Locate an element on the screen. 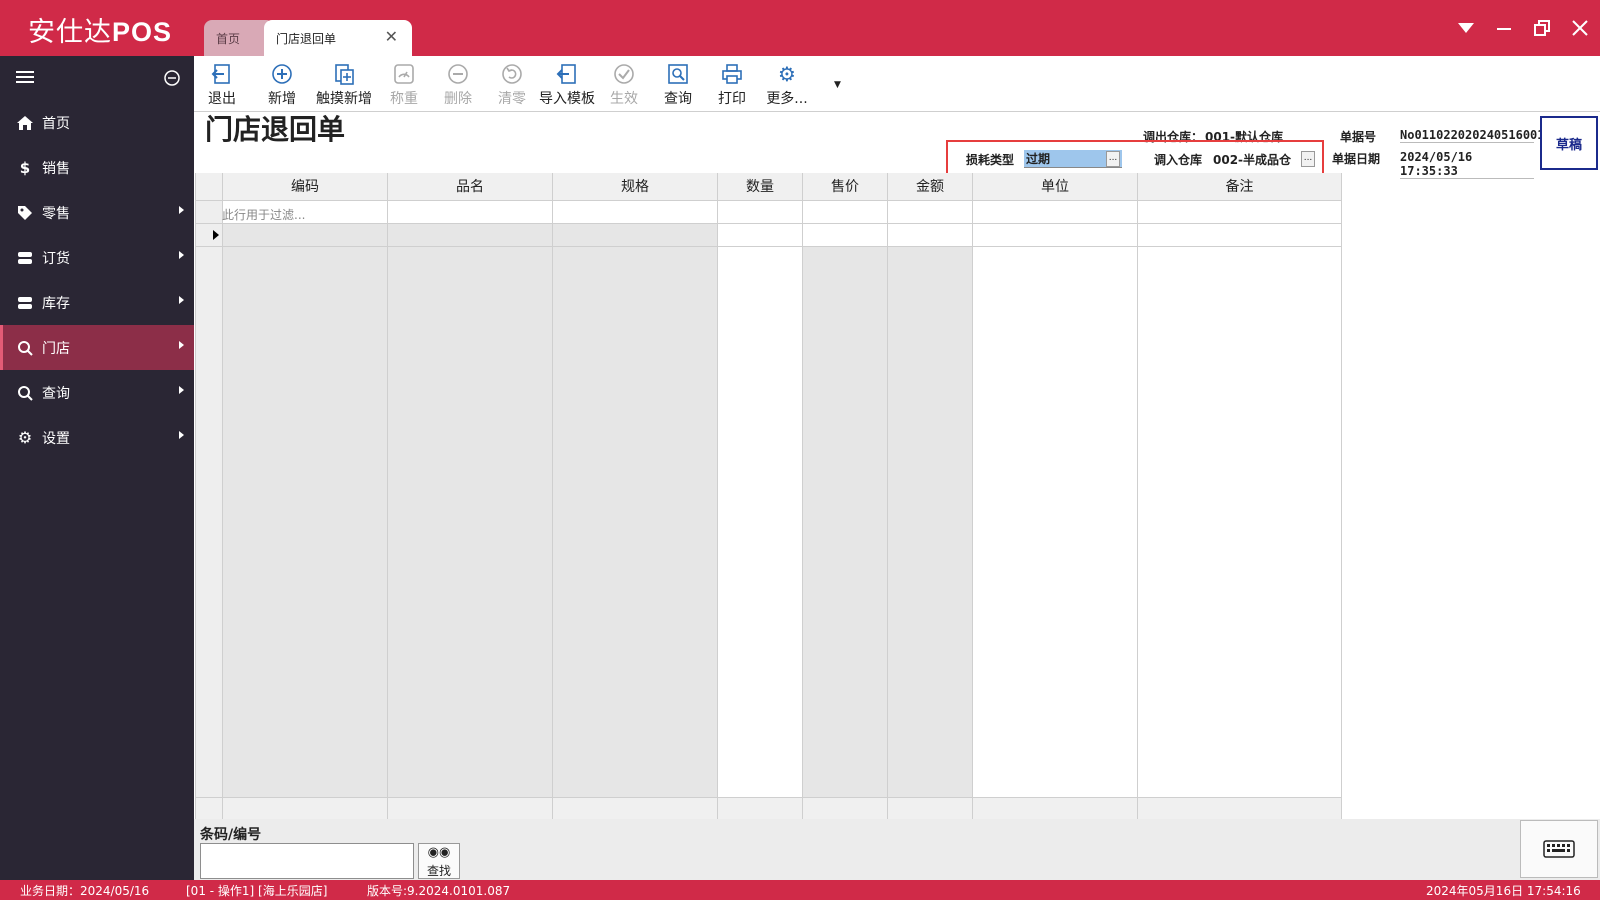 This screenshot has width=1600, height=900. sidebar-item-label: 设置 is located at coordinates (56, 438).